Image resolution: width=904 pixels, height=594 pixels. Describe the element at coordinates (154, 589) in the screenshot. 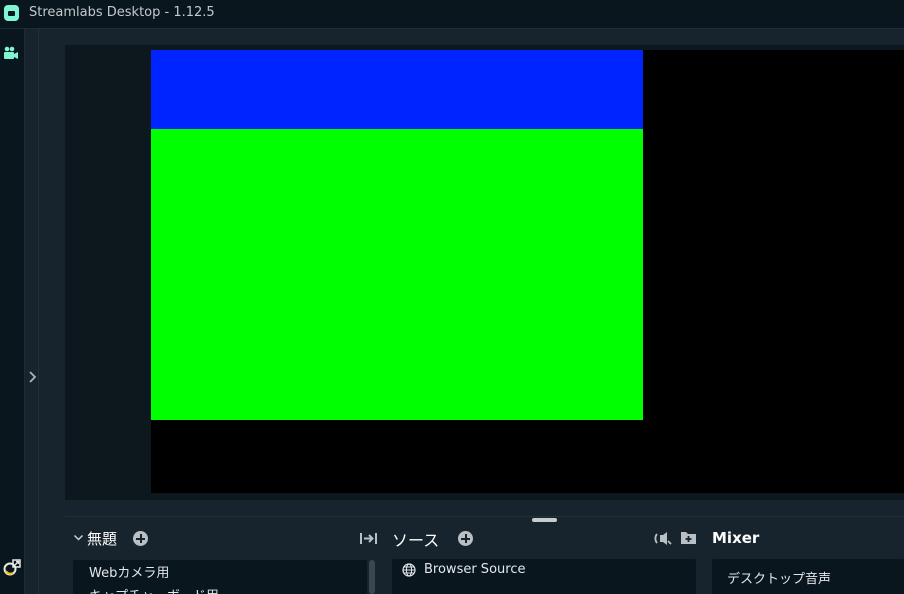

I see `scene-item: キャプチャーボード用` at that location.